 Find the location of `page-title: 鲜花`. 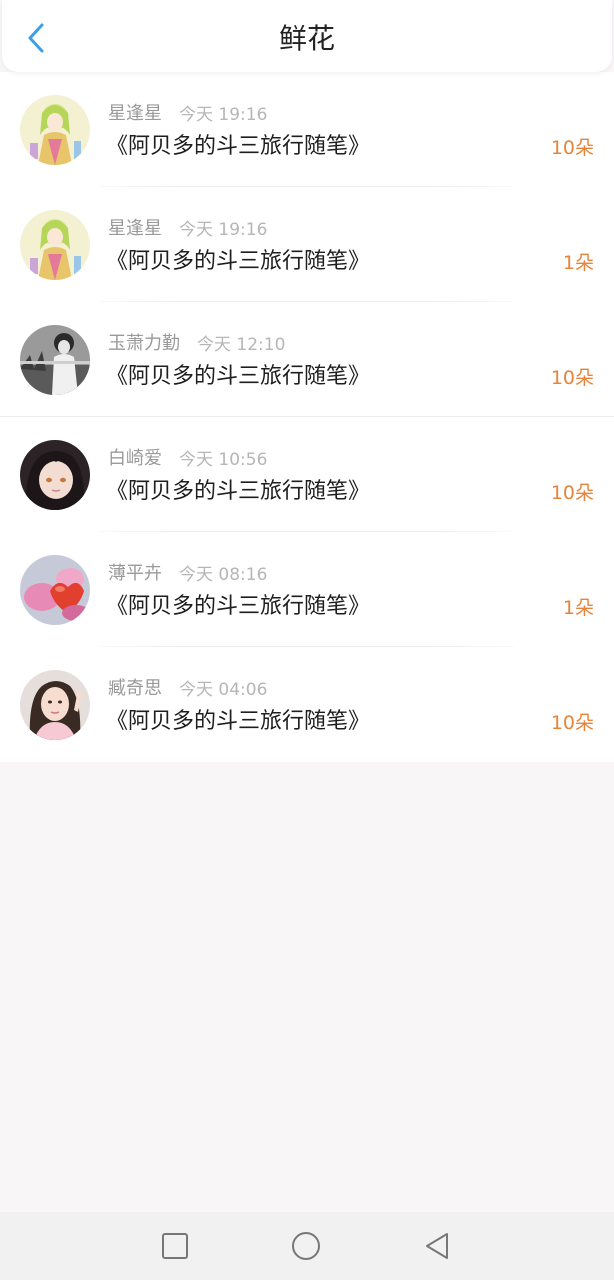

page-title: 鲜花 is located at coordinates (306, 38).